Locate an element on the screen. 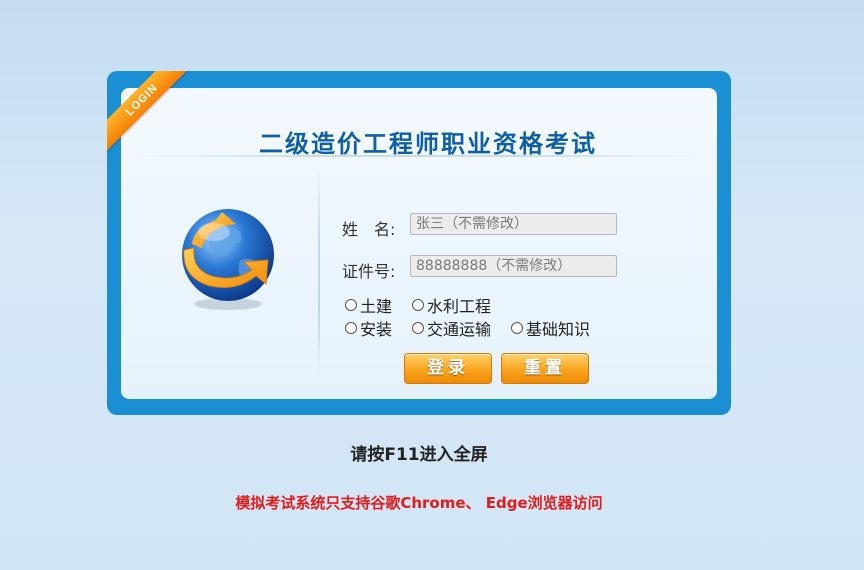  radio-basic-knowledge: 基础知识 is located at coordinates (550, 328).